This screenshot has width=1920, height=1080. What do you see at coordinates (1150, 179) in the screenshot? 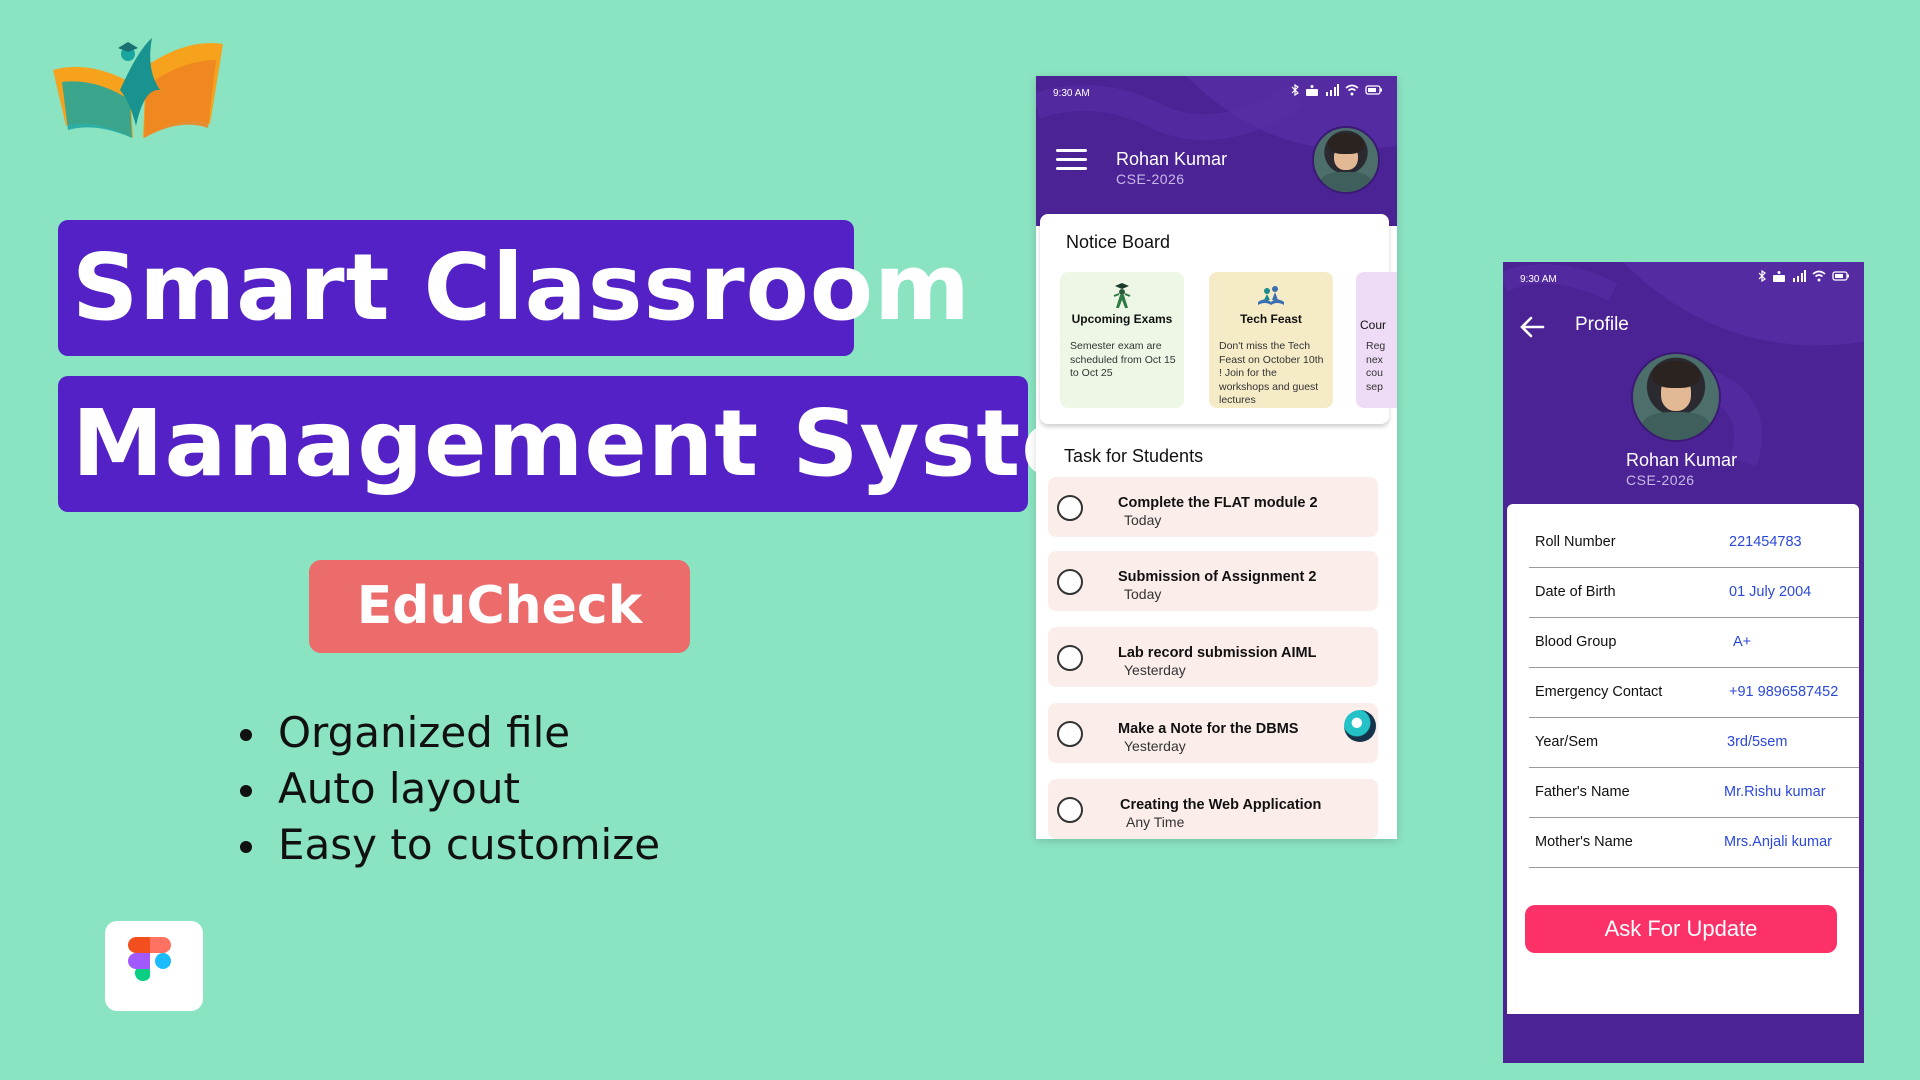
I see `user-class: CSE-2026` at bounding box center [1150, 179].